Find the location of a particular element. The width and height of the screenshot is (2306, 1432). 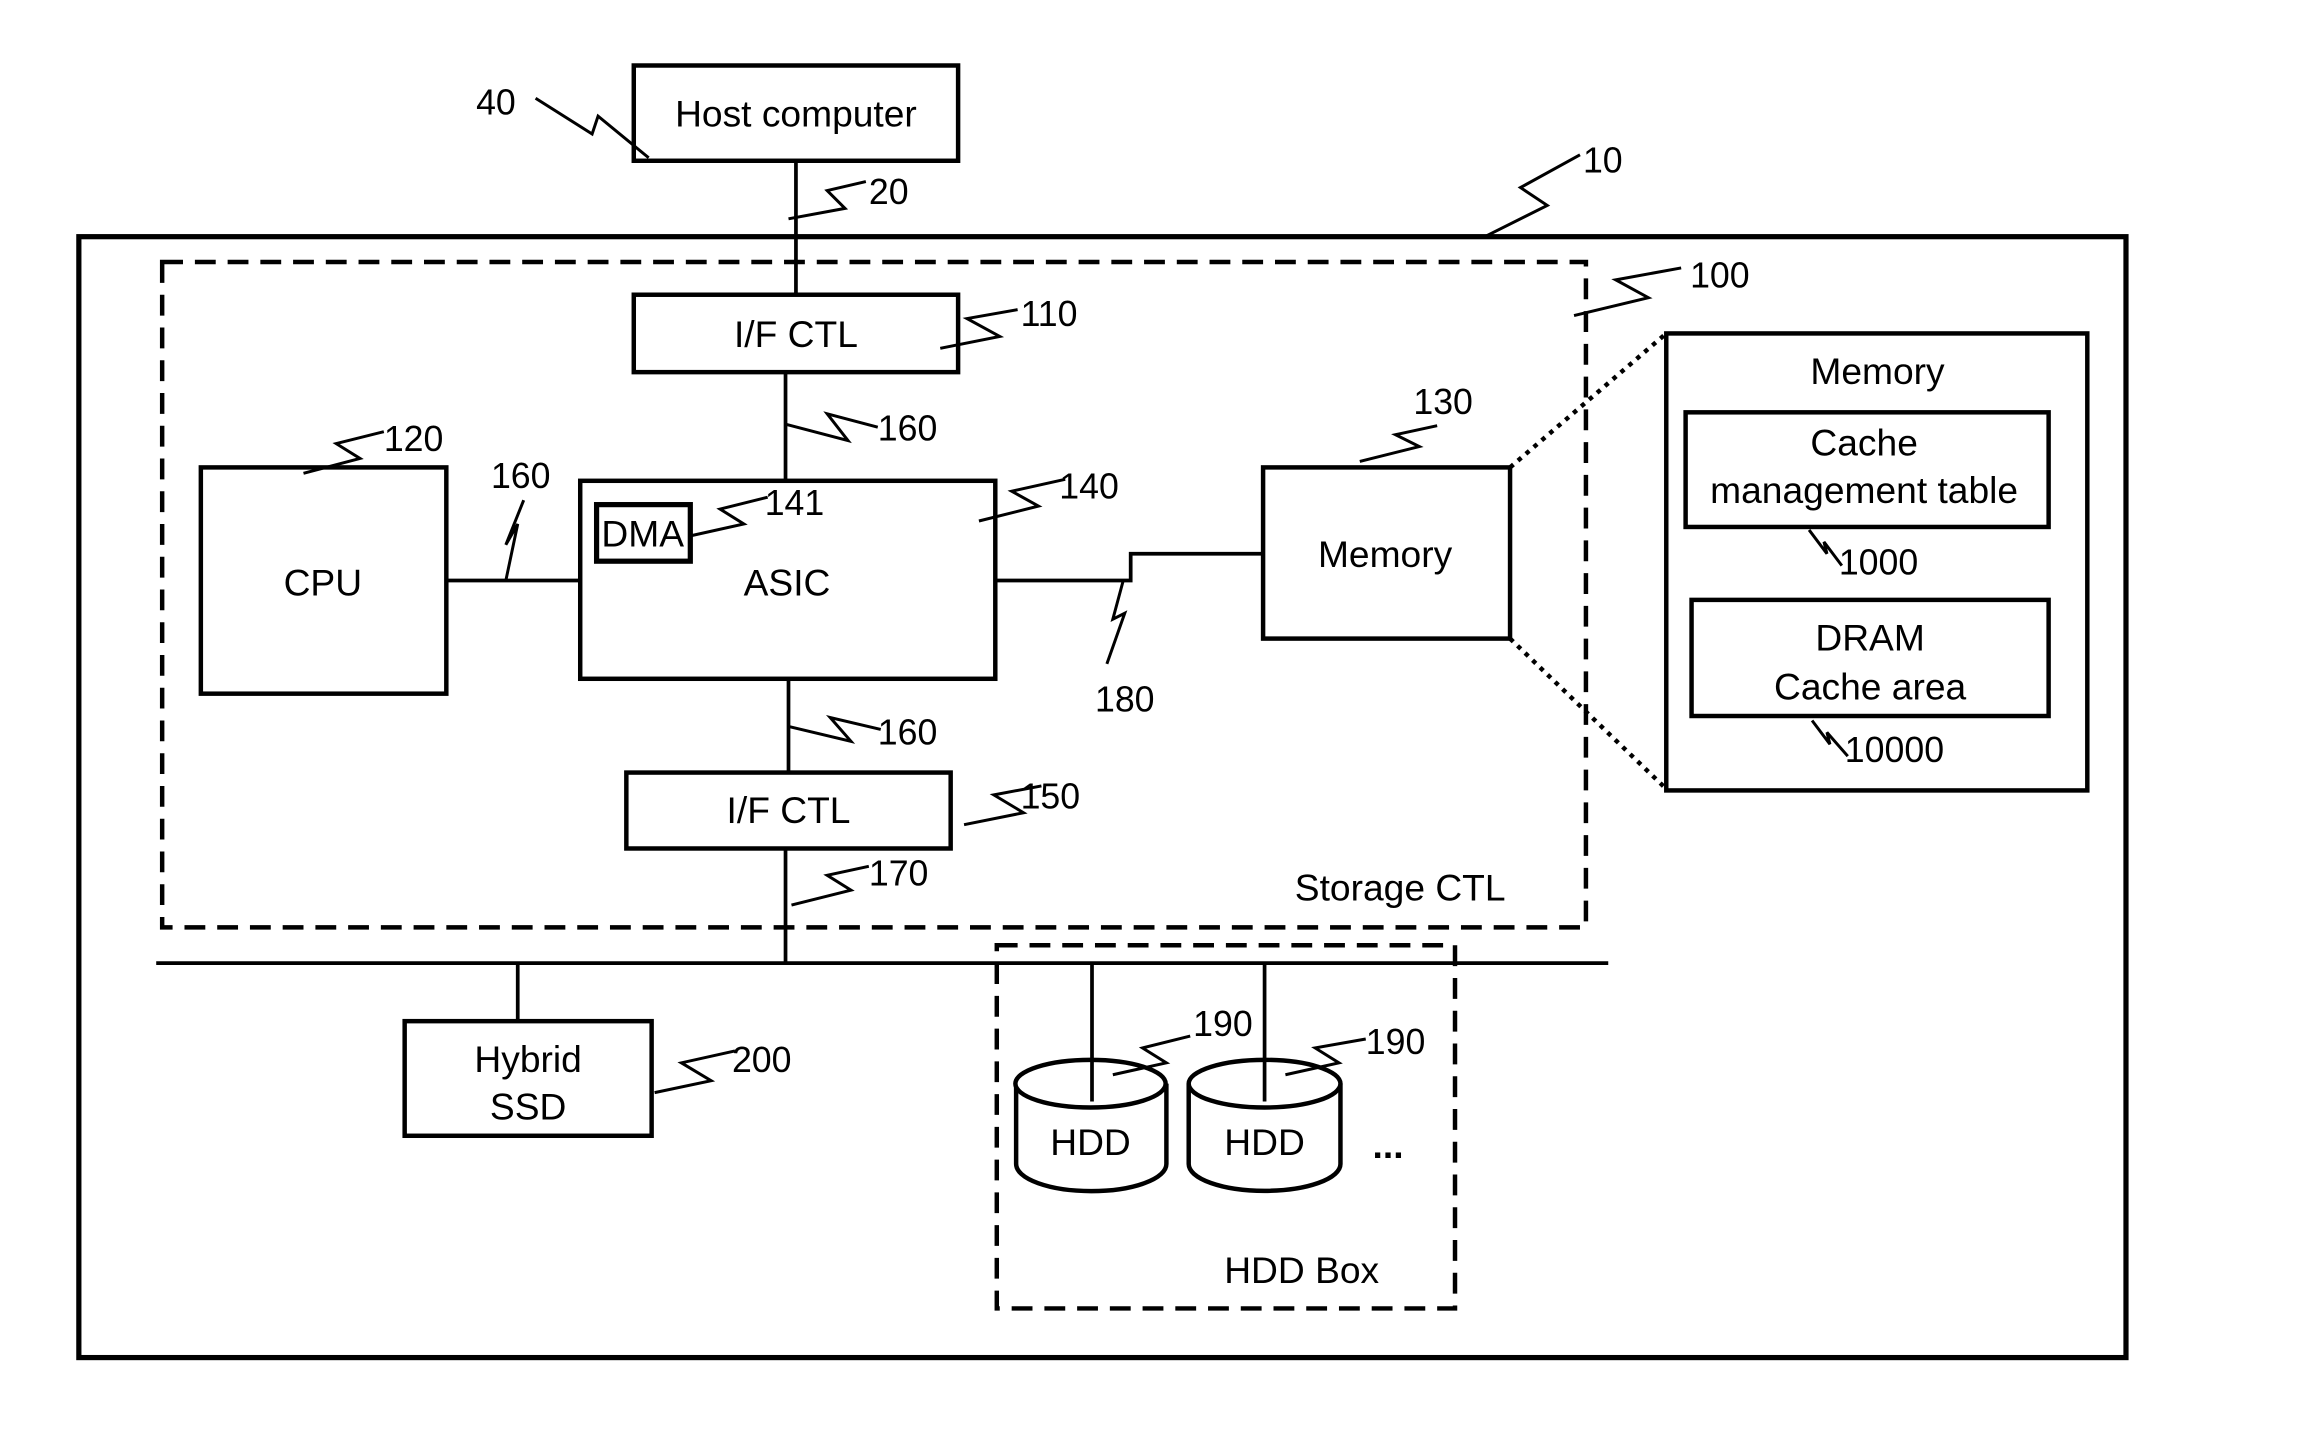

host-ref-number: 40 is located at coordinates (496, 103).